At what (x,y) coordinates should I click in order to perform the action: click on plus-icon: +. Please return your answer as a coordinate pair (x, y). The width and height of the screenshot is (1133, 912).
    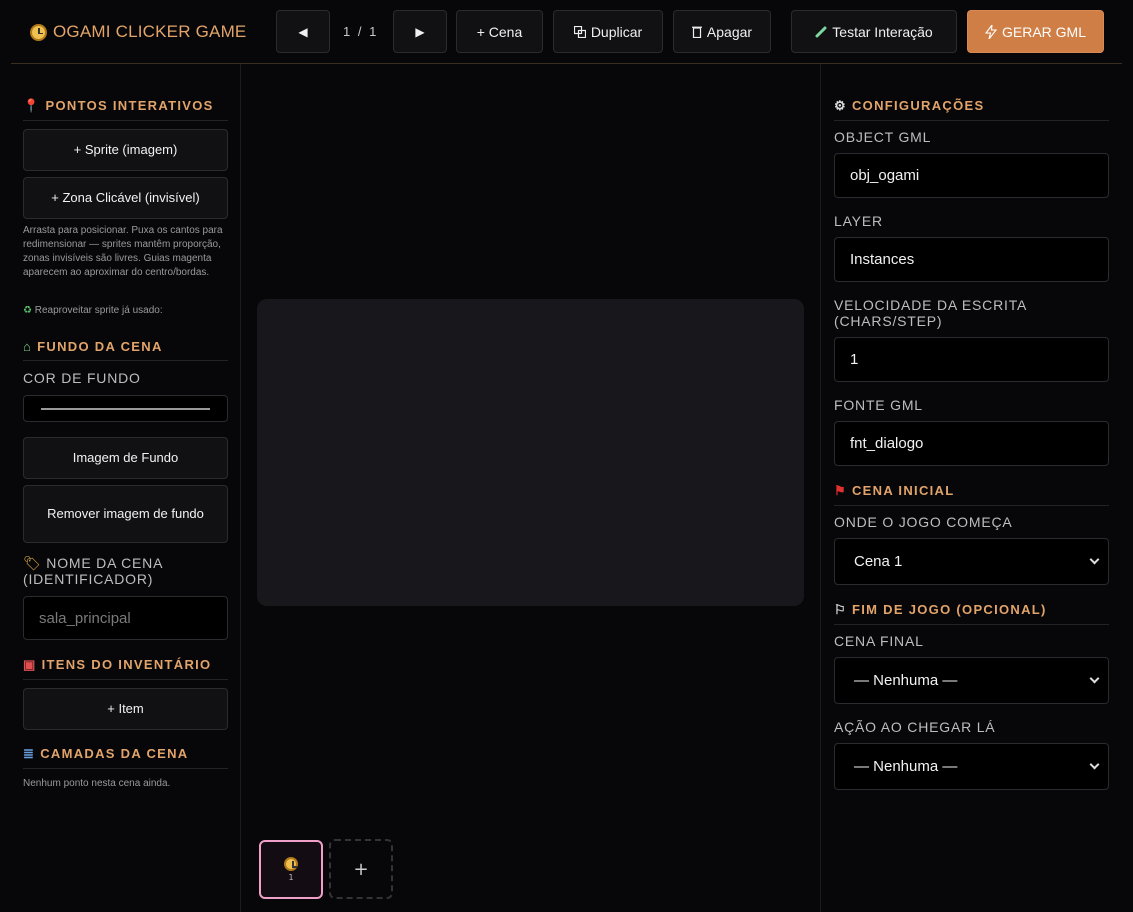
    Looking at the image, I should click on (361, 869).